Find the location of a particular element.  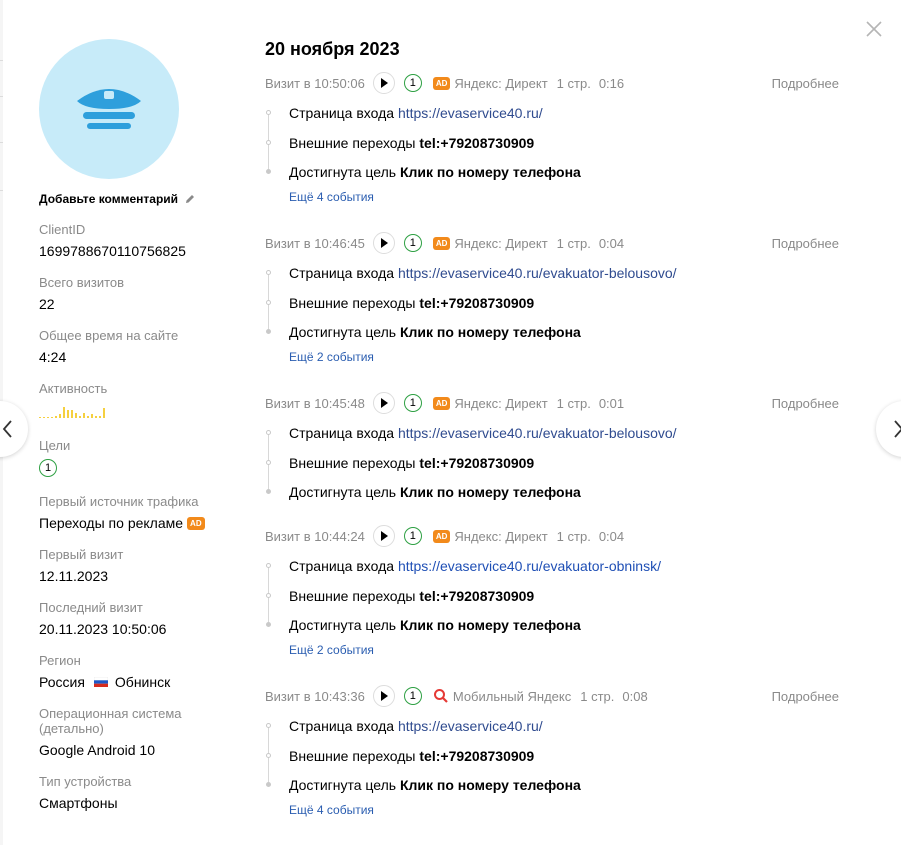

os-value: Google Android 10 is located at coordinates (97, 750).